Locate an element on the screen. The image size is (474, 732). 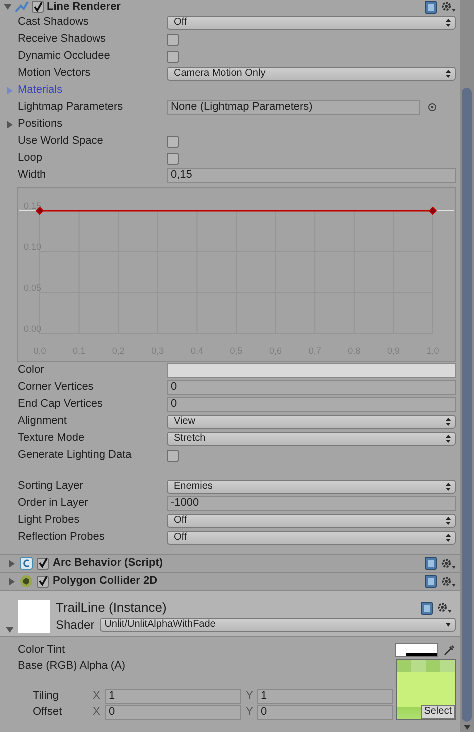
property-label: Loop is located at coordinates (30, 158).